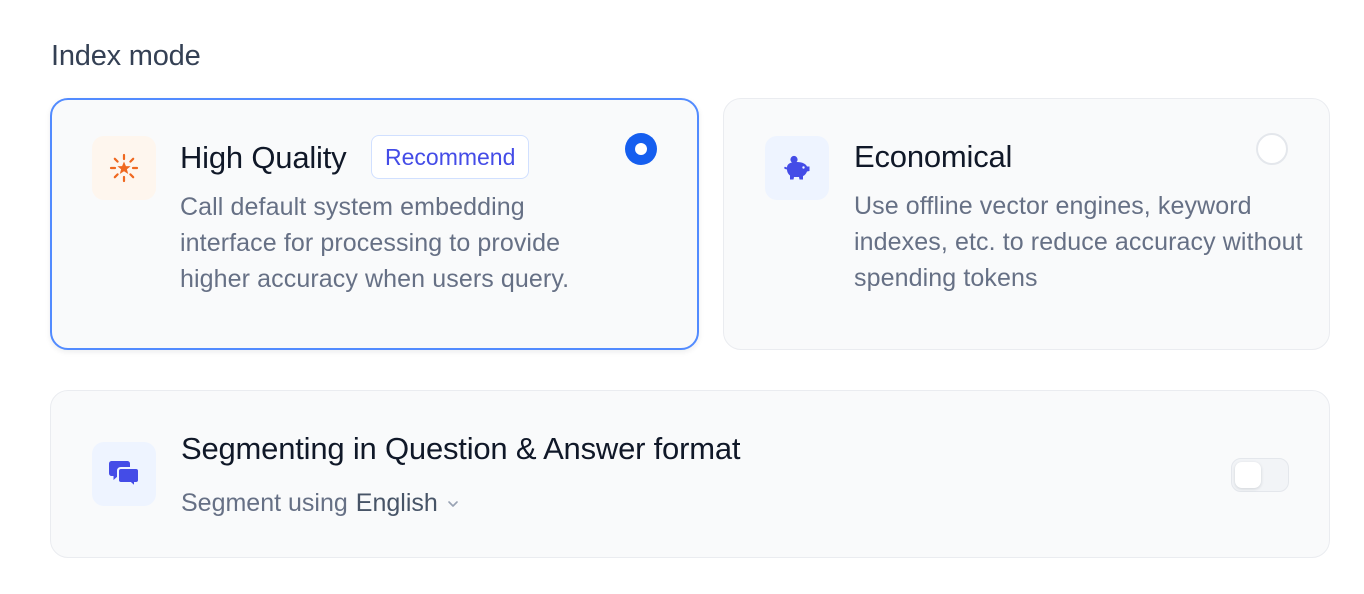 The image size is (1364, 594). Describe the element at coordinates (126, 56) in the screenshot. I see `section-title: Index mode` at that location.